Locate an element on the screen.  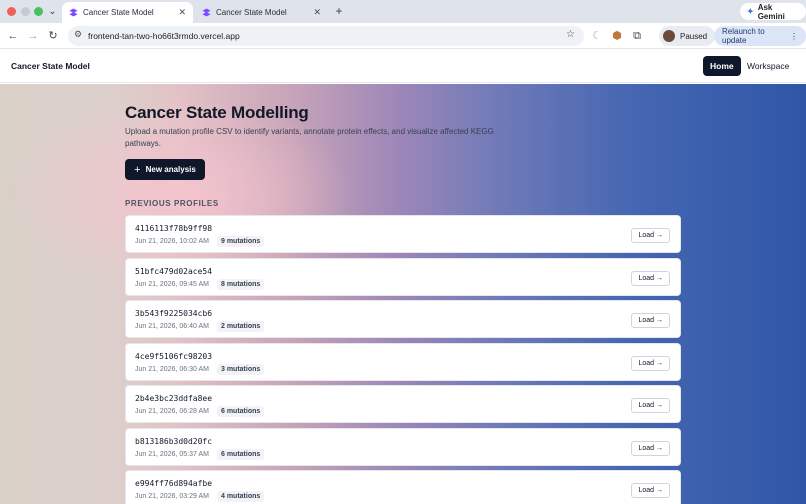
profile-date: Jun 21, 2026, 06:30 AM is located at coordinates (172, 369).